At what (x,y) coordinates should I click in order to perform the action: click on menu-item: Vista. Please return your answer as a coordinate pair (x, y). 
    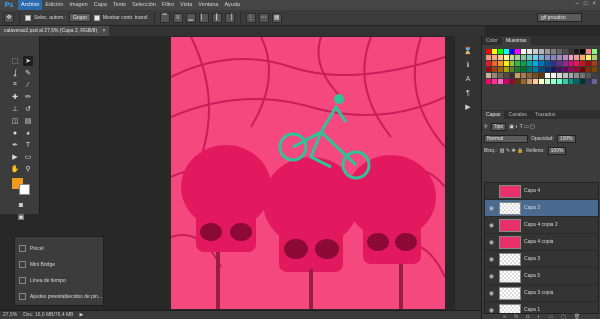
    Looking at the image, I should click on (186, 5).